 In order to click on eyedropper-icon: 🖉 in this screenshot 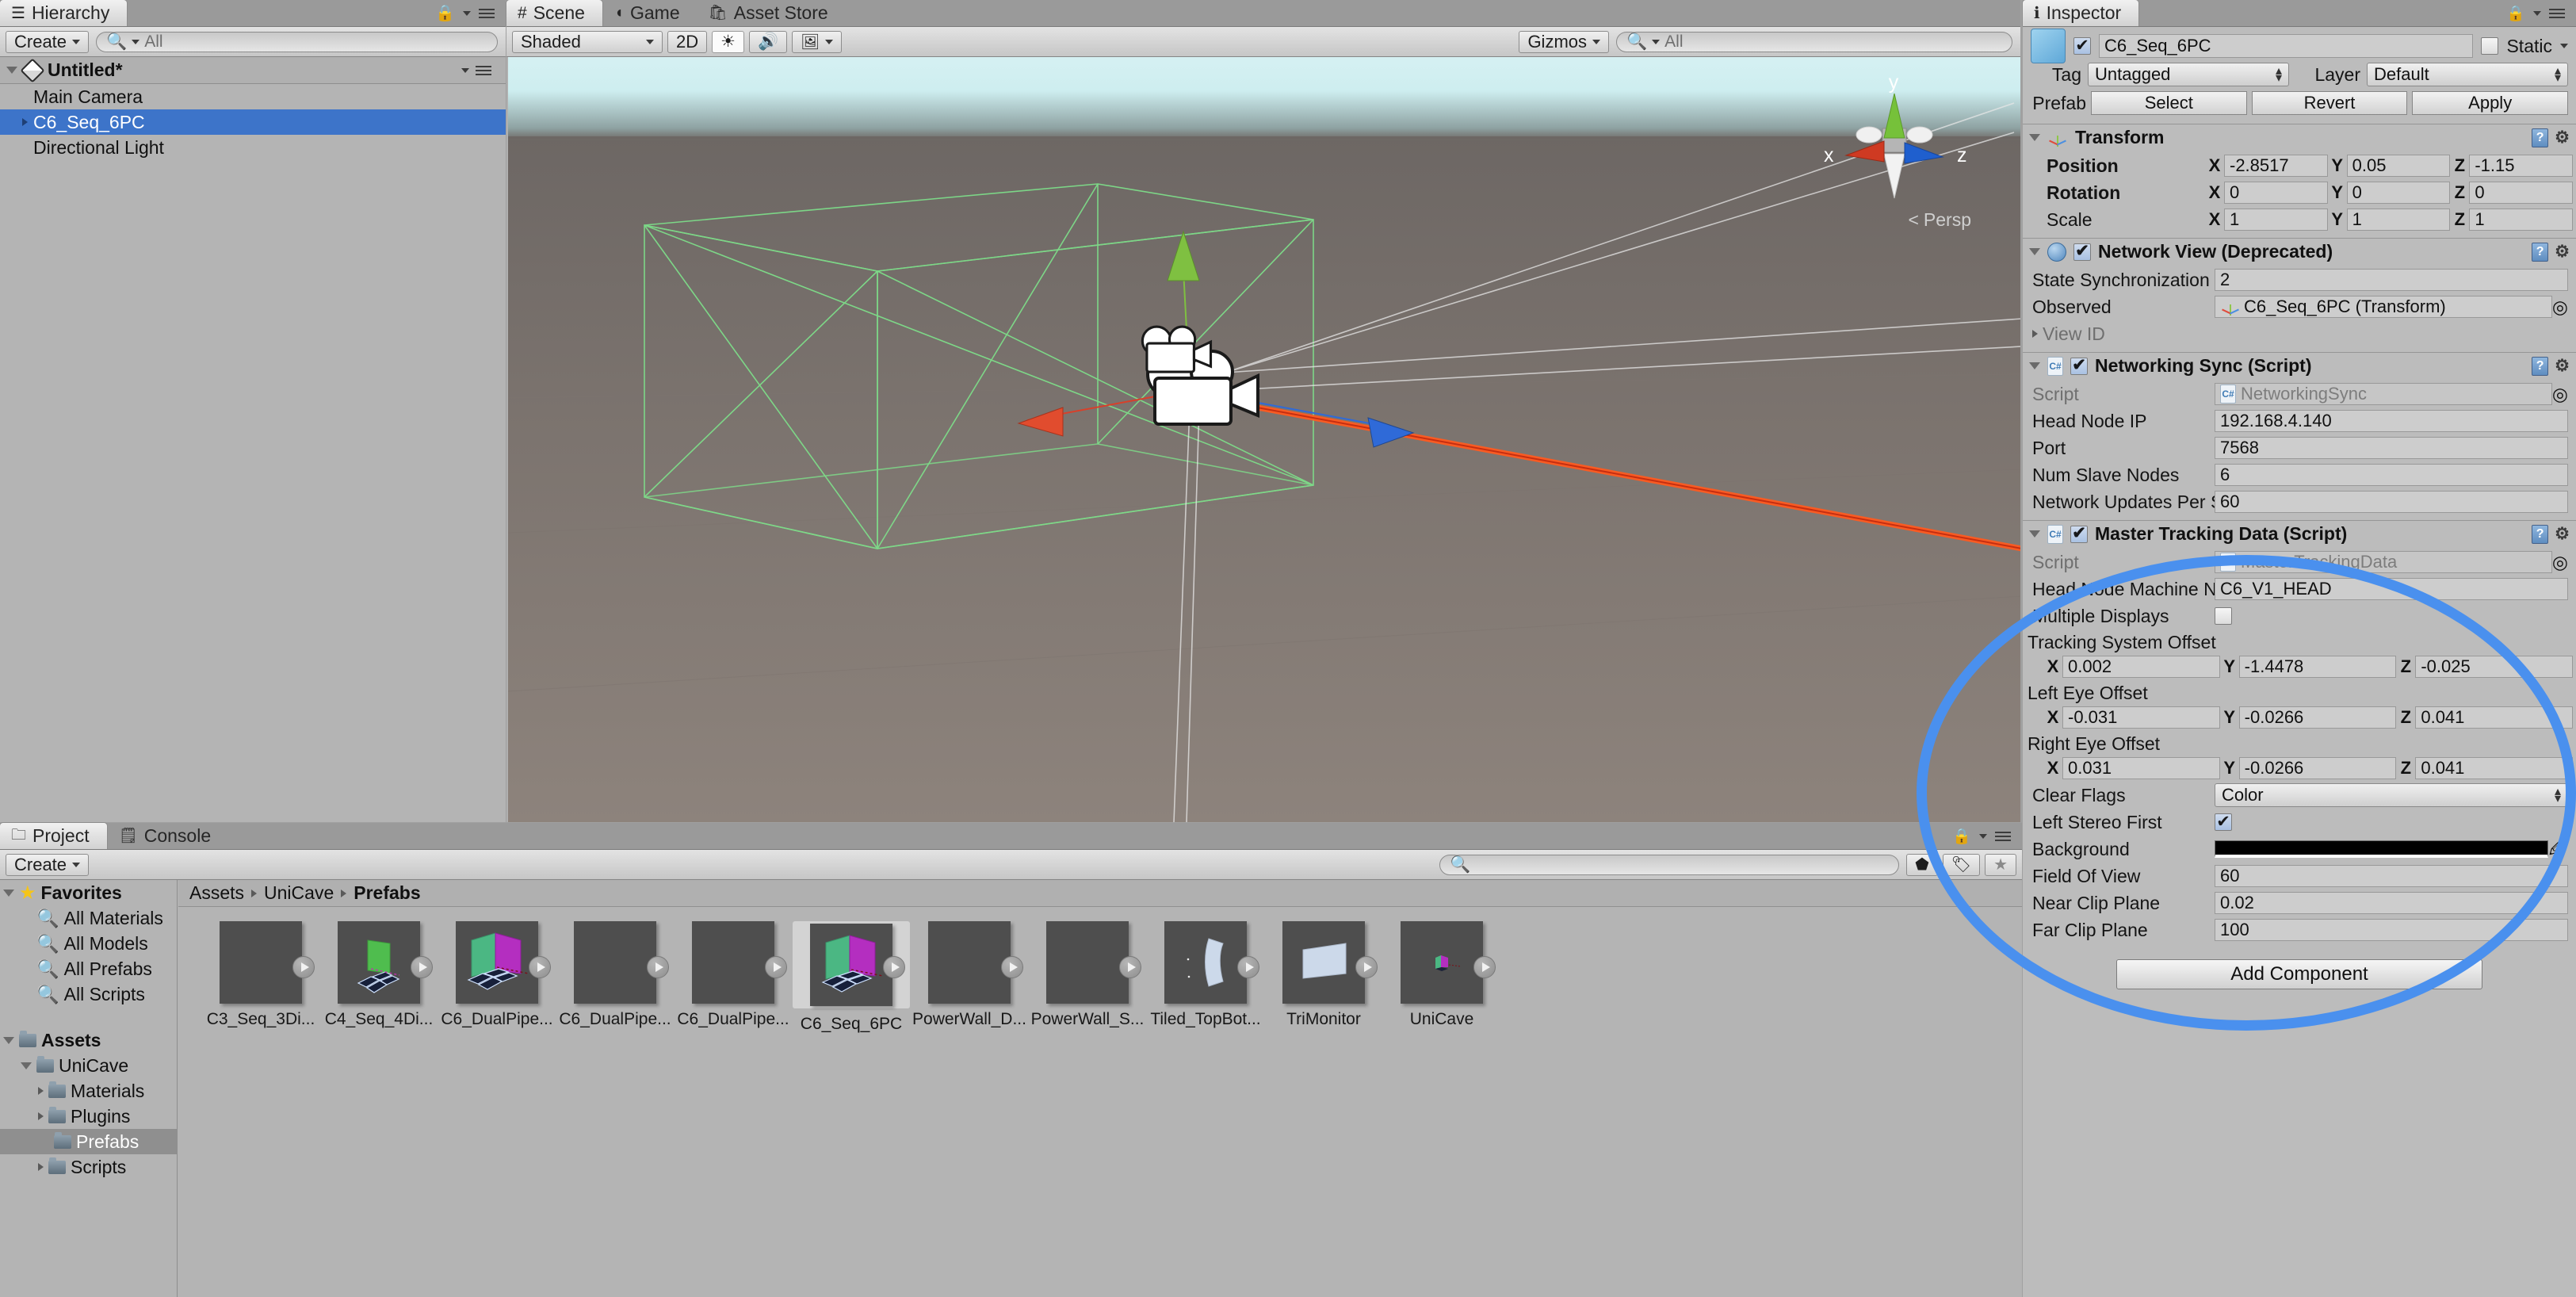, I will do `click(2558, 849)`.